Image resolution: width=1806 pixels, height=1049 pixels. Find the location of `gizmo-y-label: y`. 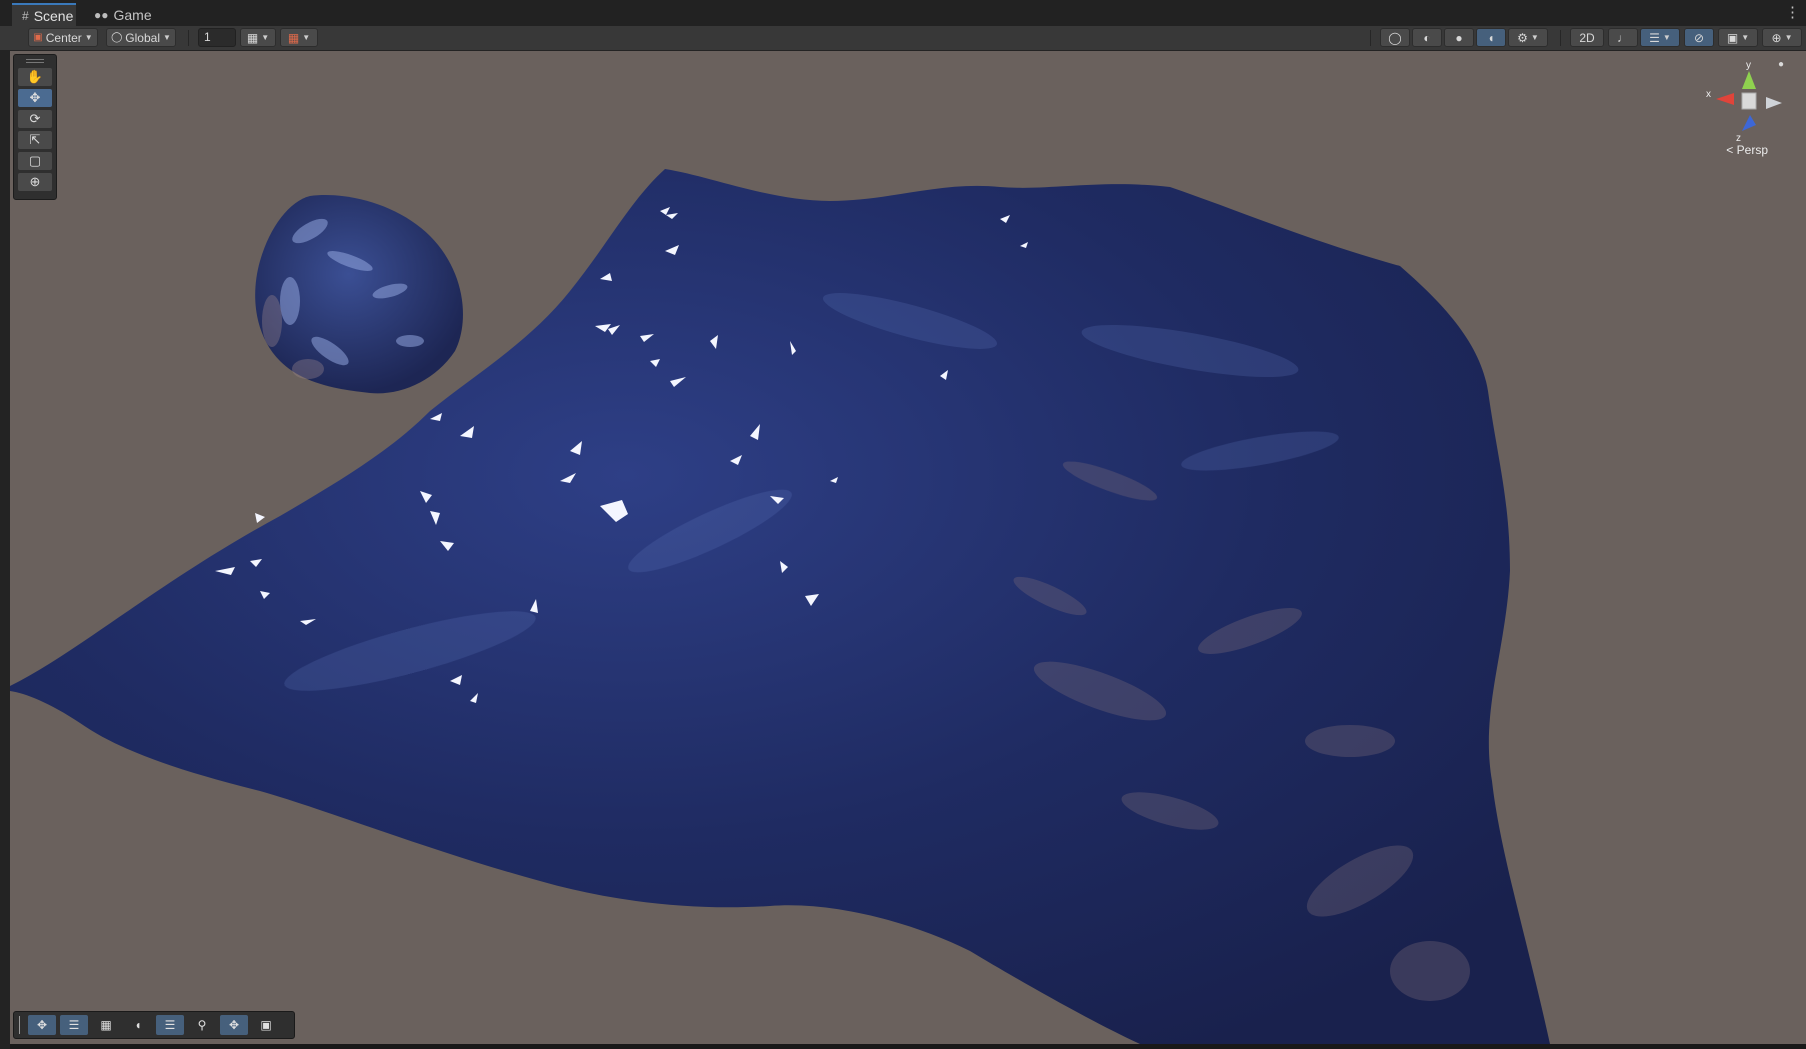

gizmo-y-label: y is located at coordinates (1748, 65).